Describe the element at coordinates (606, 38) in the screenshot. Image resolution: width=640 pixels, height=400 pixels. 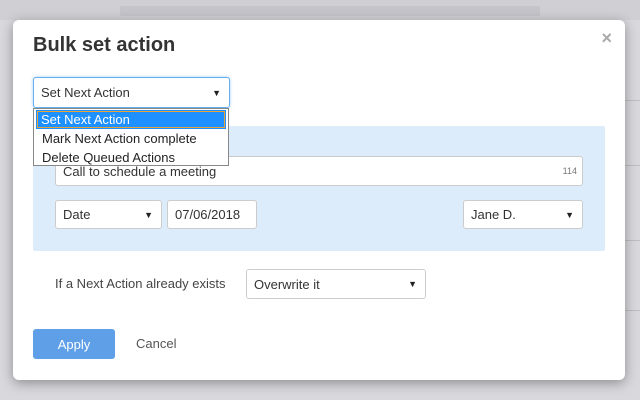
I see `close-icon: ×` at that location.